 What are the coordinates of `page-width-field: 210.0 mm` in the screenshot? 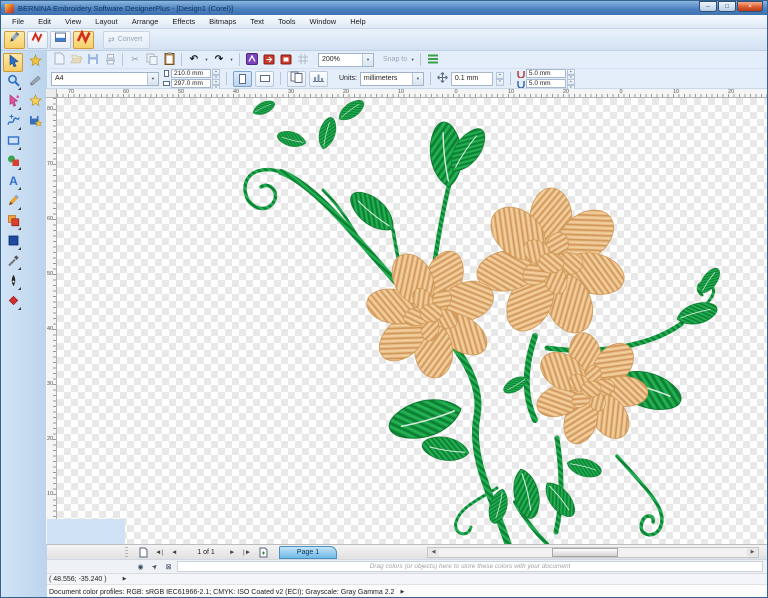 It's located at (191, 73).